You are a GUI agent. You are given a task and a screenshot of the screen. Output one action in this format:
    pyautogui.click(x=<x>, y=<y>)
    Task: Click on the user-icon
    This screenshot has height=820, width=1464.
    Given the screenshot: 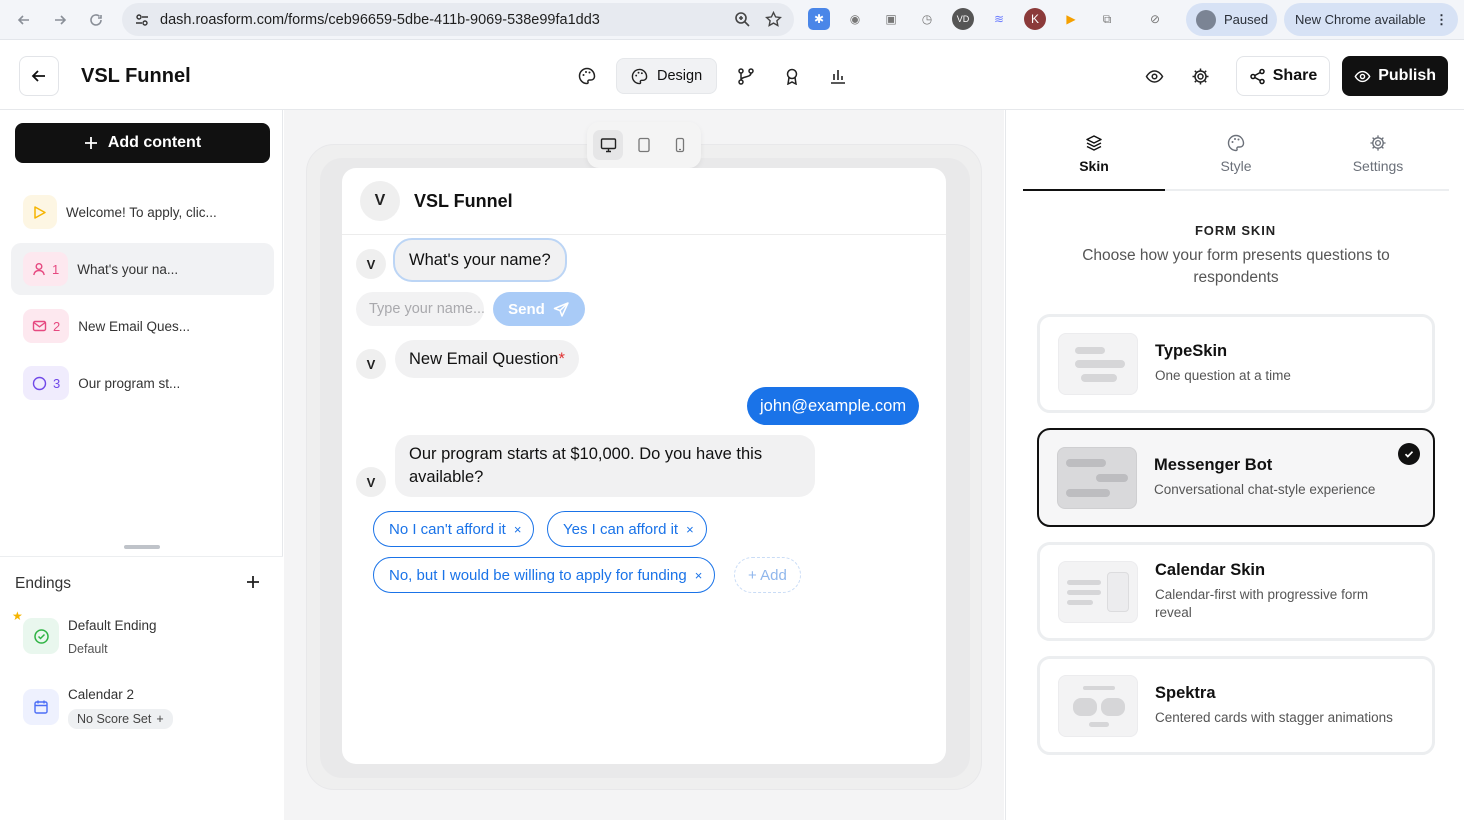 What is the action you would take?
    pyautogui.click(x=39, y=269)
    